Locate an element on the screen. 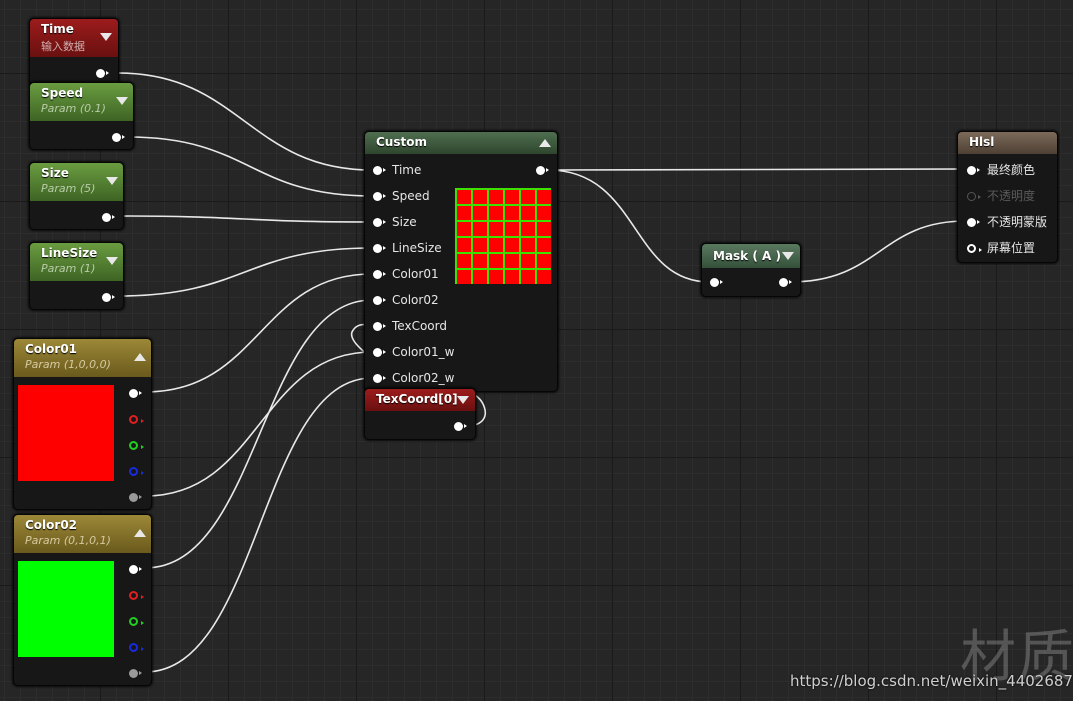 The width and height of the screenshot is (1073, 701). mask-node-title: Mask ( A ) is located at coordinates (747, 256).